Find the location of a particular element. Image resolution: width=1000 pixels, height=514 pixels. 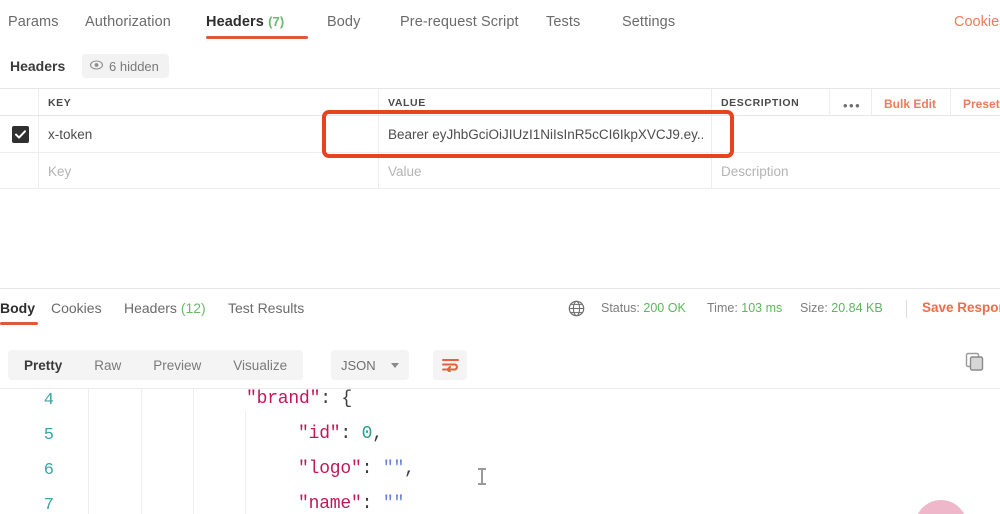

tab-pre-request-script-label: Pre-request Script is located at coordinates (459, 22).